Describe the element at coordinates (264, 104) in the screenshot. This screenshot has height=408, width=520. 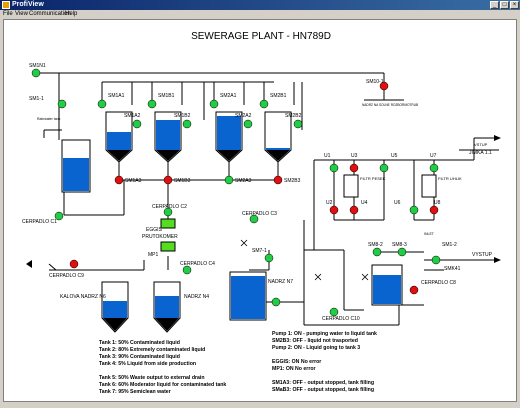
I see `valve-sm2b1` at that location.